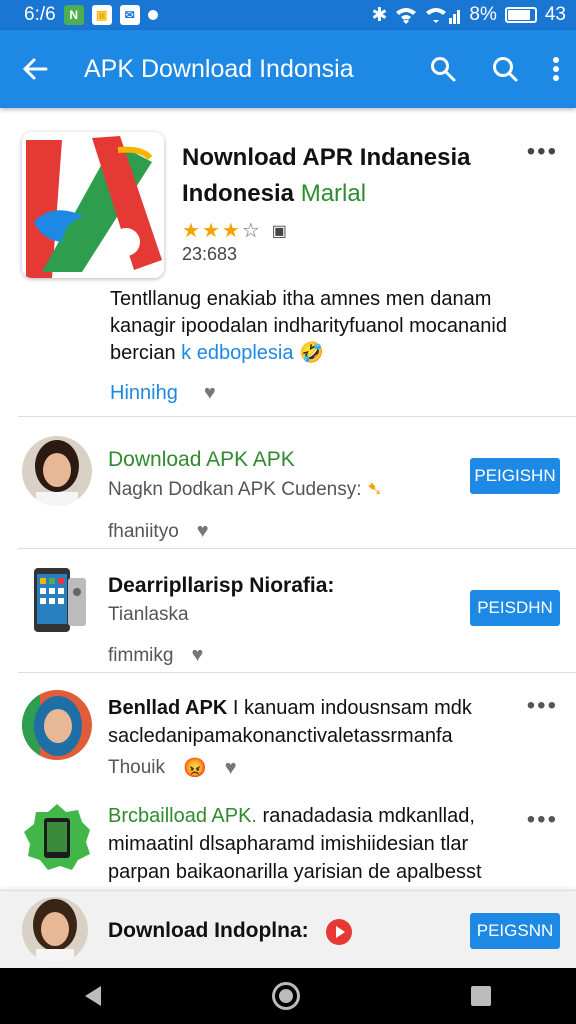  I want to click on more-vertical-icon, so click(556, 69).